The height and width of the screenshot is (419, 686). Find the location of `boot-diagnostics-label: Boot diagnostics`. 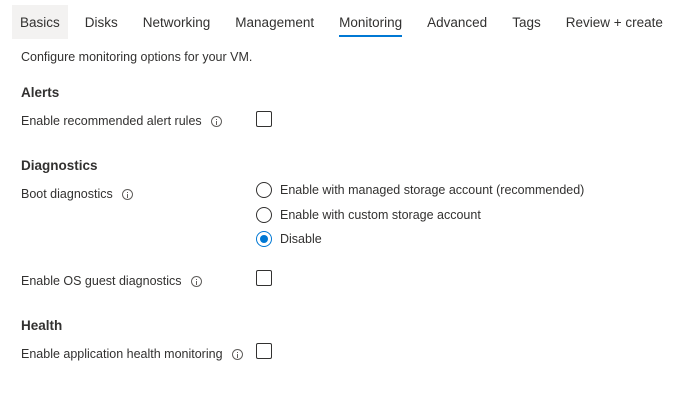

boot-diagnostics-label: Boot diagnostics is located at coordinates (77, 194).